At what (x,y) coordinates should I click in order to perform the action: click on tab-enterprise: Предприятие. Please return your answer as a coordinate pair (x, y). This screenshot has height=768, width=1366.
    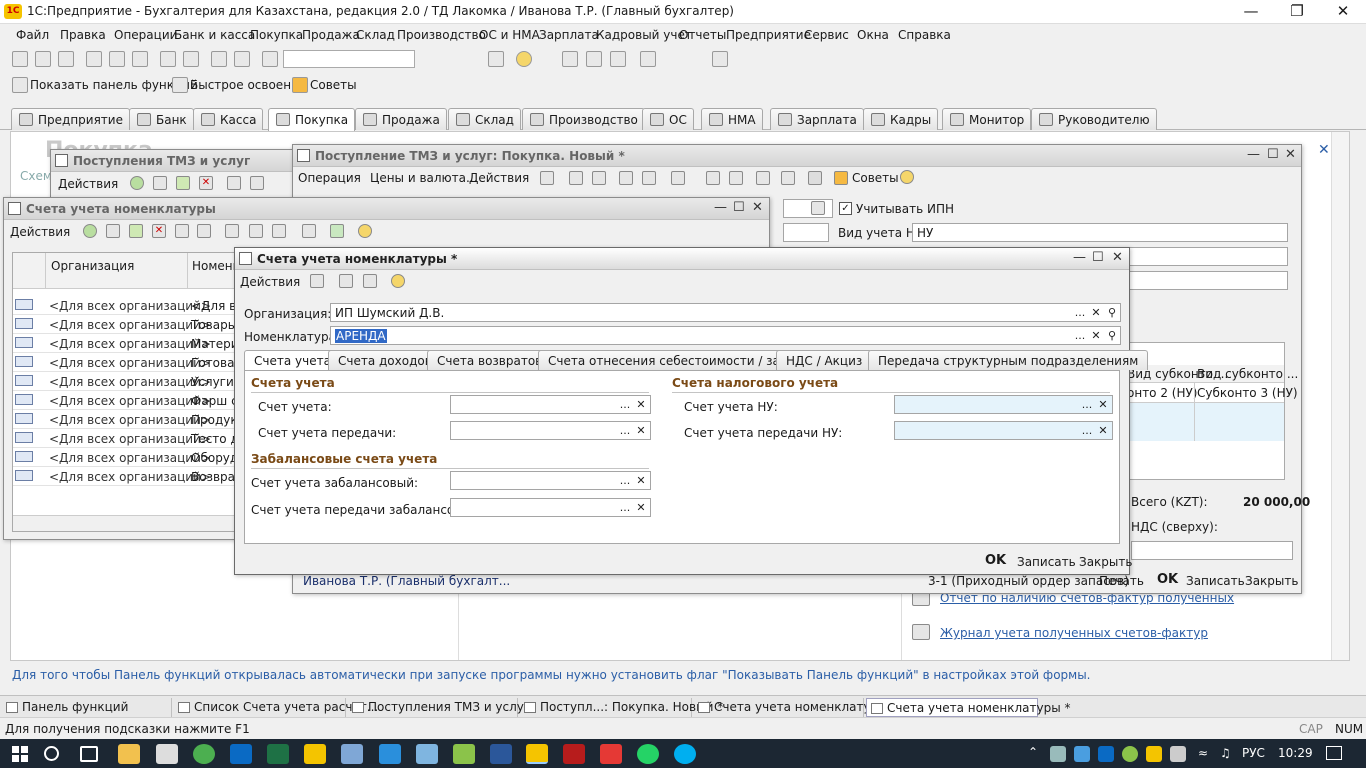
    Looking at the image, I should click on (70, 119).